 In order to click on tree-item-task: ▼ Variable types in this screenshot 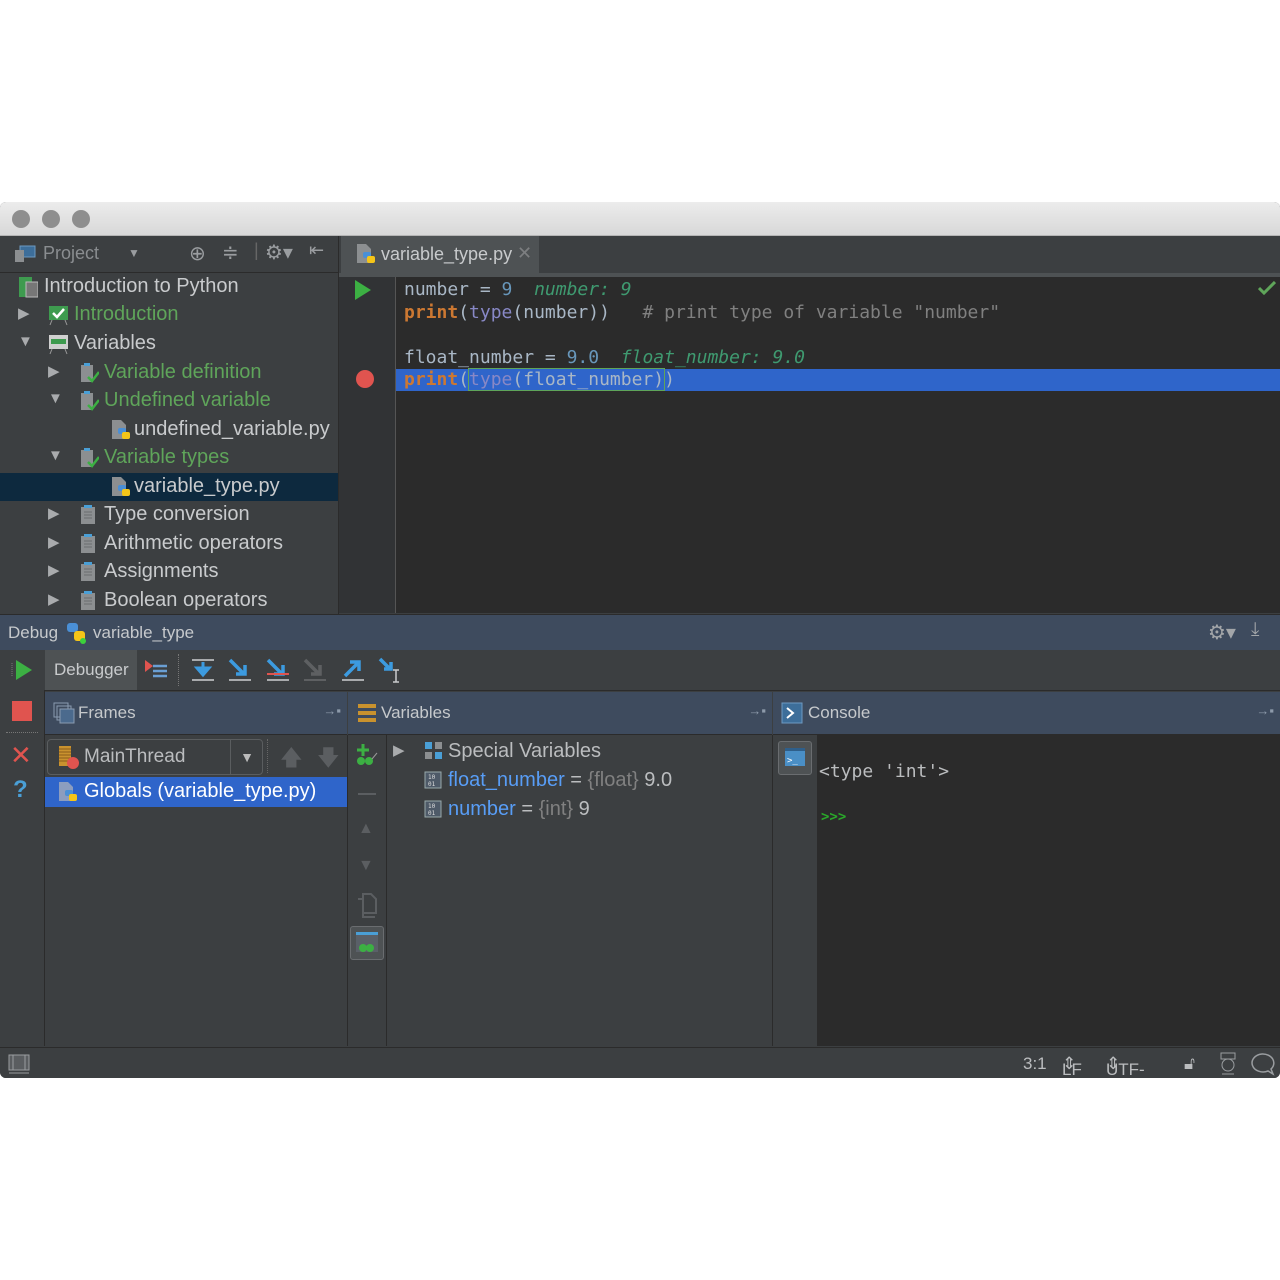, I will do `click(169, 458)`.